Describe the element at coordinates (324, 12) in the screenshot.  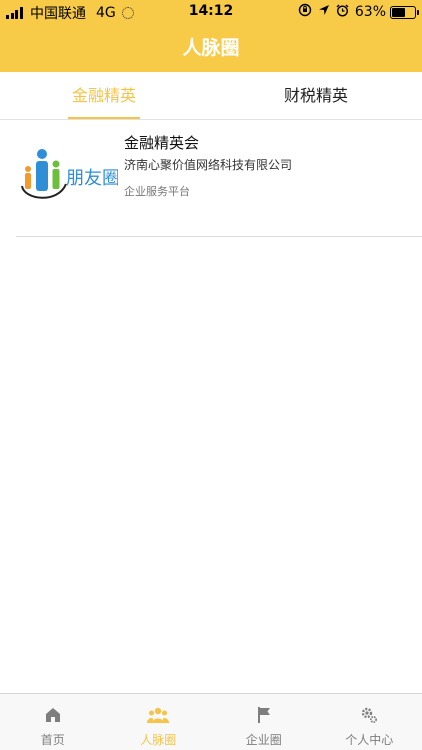
I see `location-icon` at that location.